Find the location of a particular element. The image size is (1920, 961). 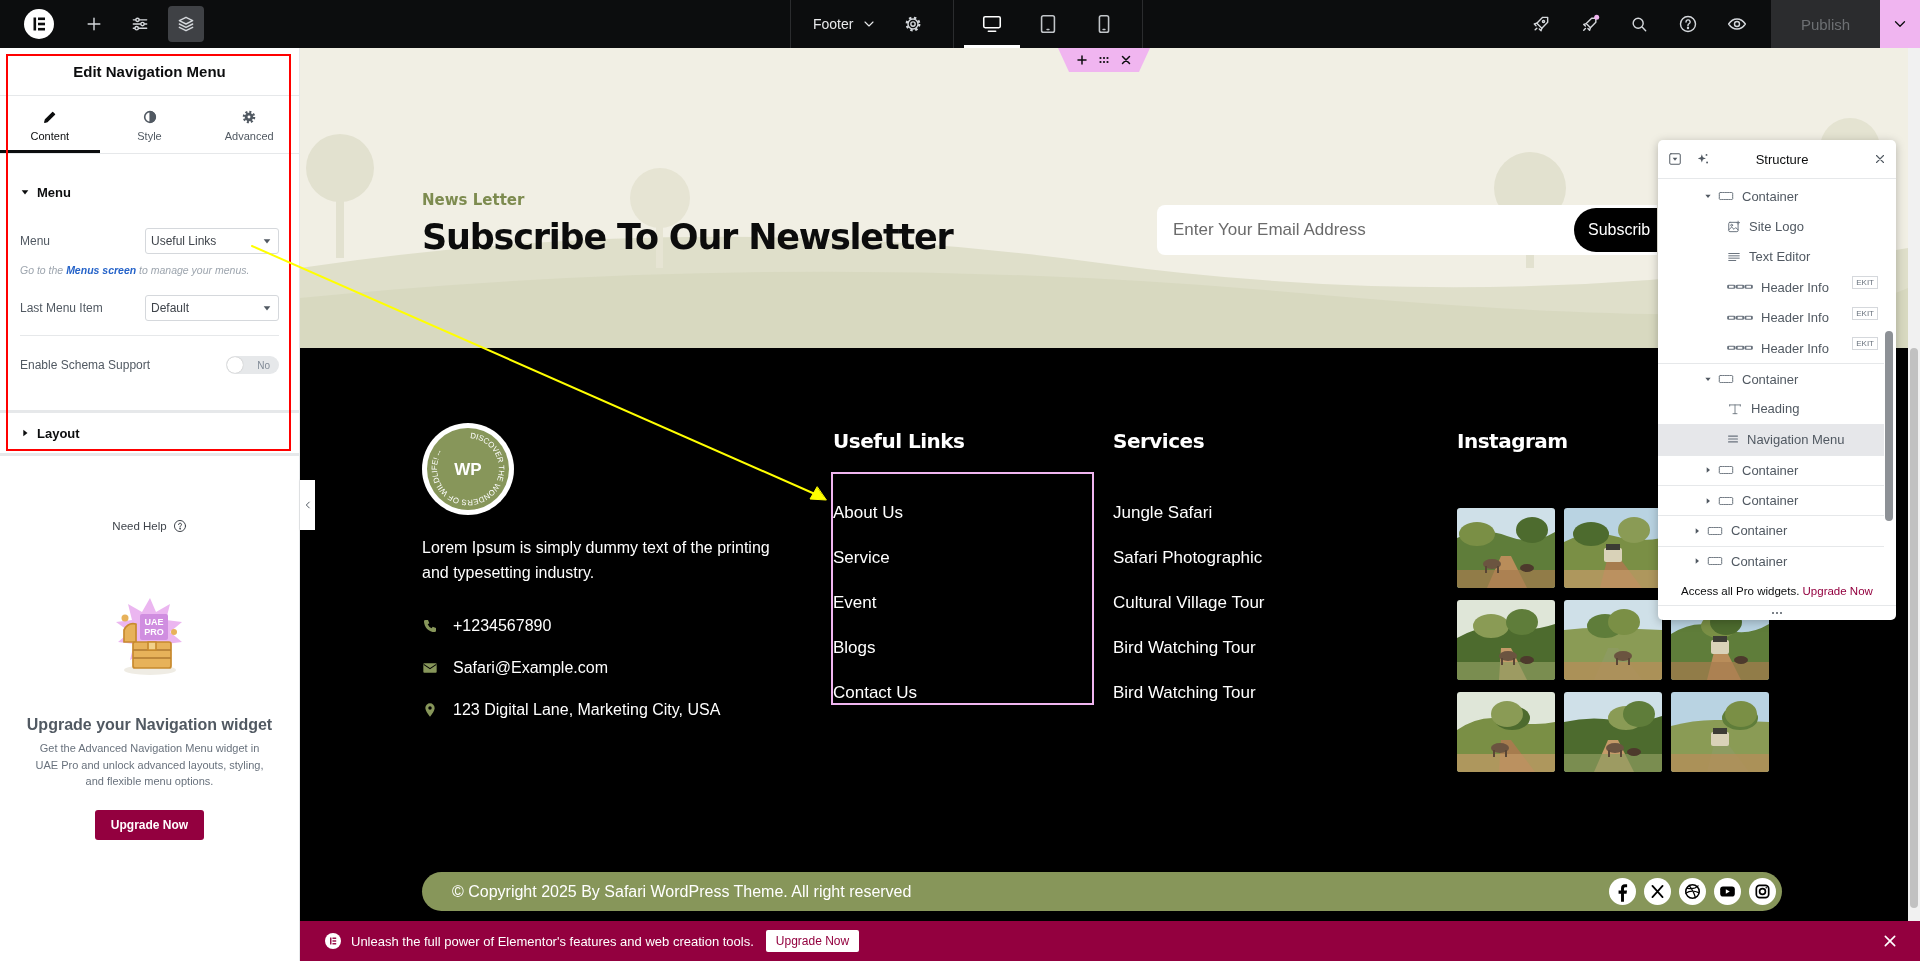

column-heading: Services is located at coordinates (1159, 442).